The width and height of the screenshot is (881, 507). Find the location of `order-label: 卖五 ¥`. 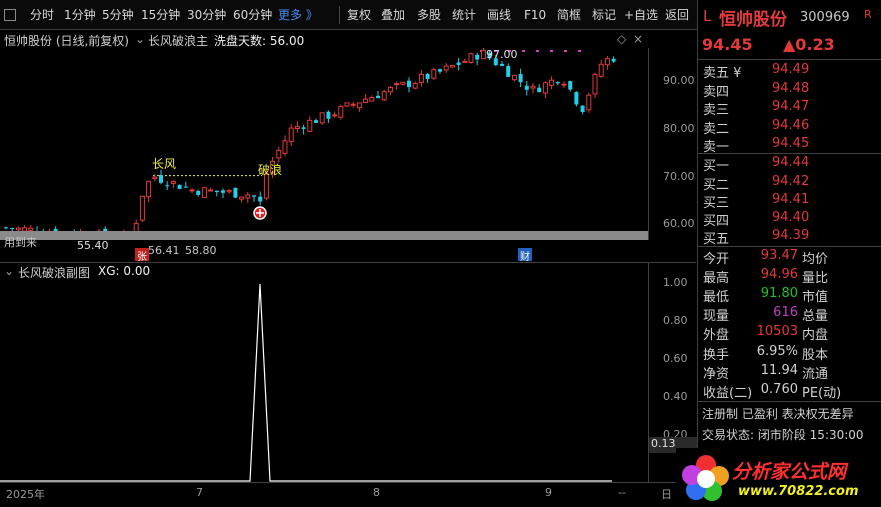

order-label: 卖五 ¥ is located at coordinates (722, 73).